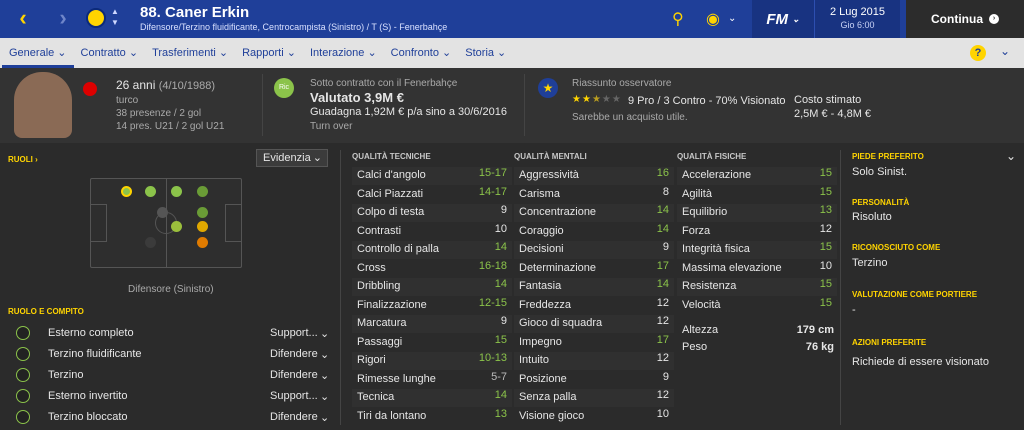  Describe the element at coordinates (391, 156) in the screenshot. I see `technical-heading: QUALITÀ TECNICHE` at that location.